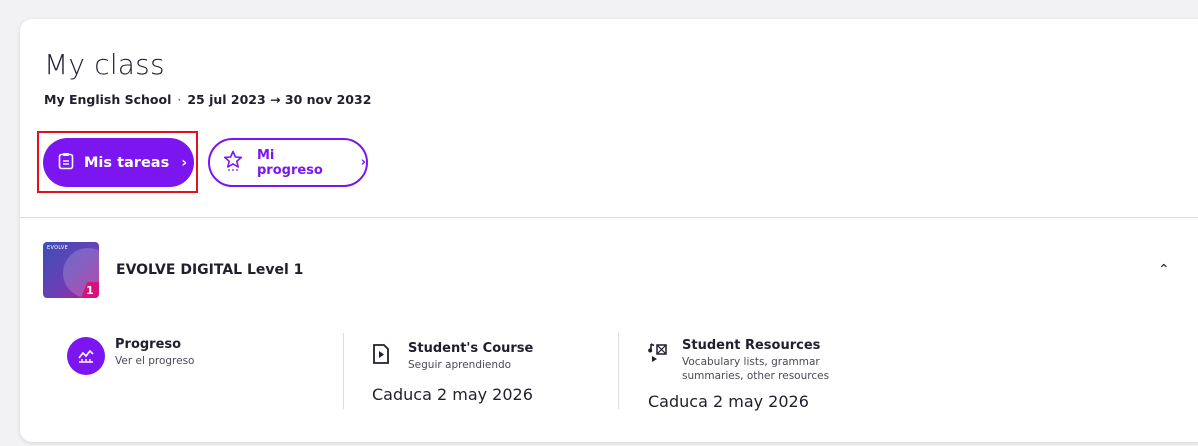  I want to click on resource-desc: Seguir aprendiendo, so click(460, 365).